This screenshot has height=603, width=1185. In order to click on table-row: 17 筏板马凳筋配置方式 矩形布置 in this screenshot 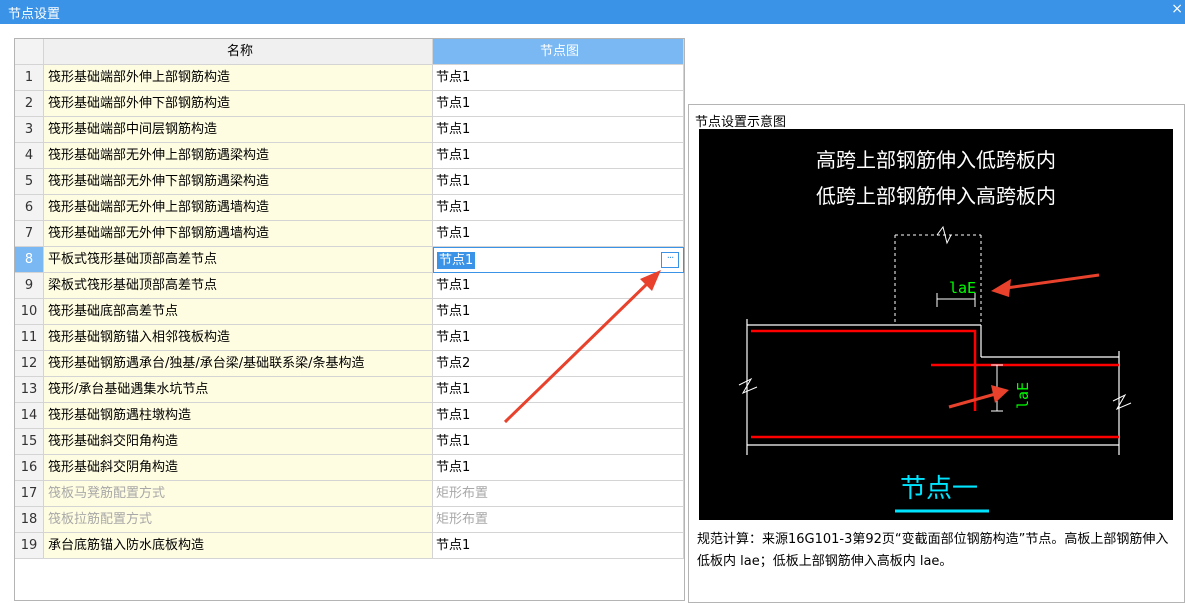, I will do `click(349, 494)`.